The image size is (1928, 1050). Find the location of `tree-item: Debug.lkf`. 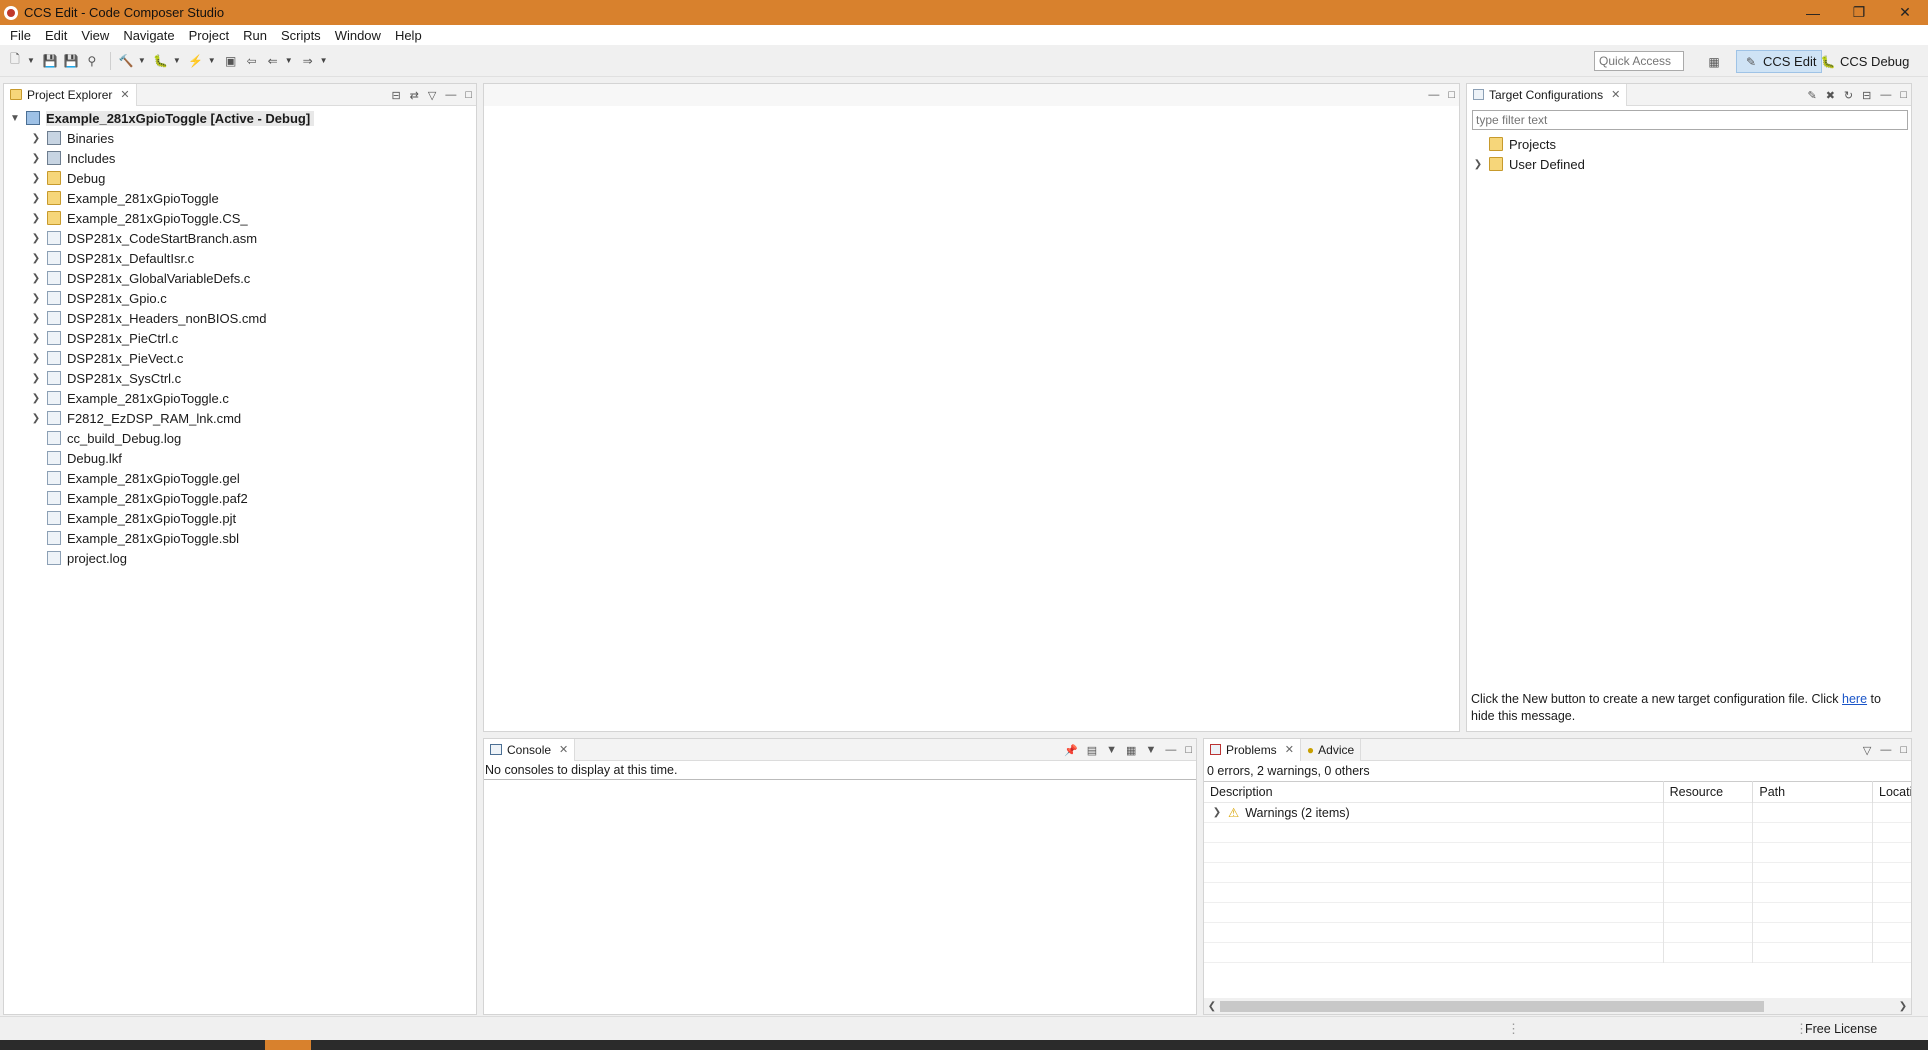

tree-item: Debug.lkf is located at coordinates (240, 458).